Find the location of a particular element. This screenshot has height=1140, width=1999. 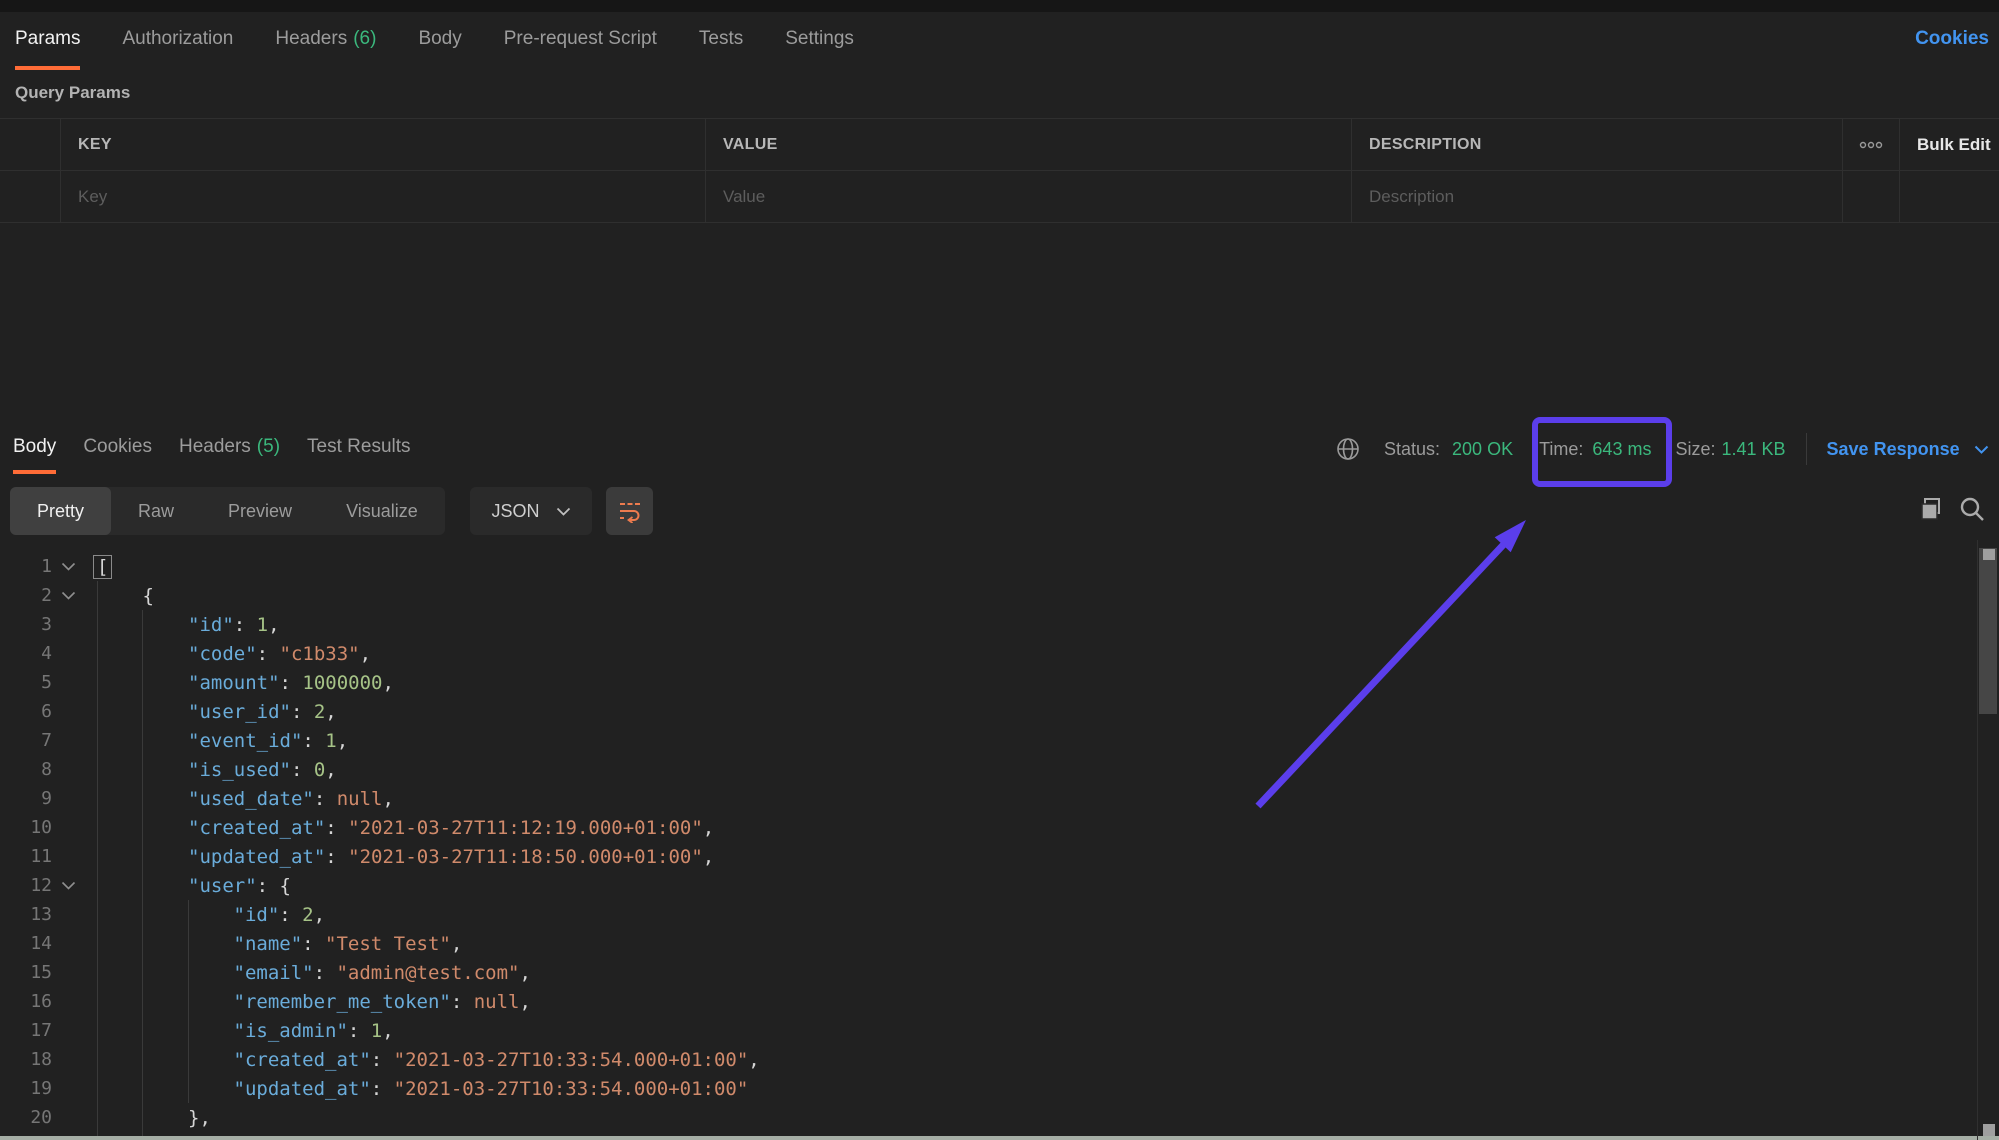

token-key: "created_at" is located at coordinates (302, 1059).